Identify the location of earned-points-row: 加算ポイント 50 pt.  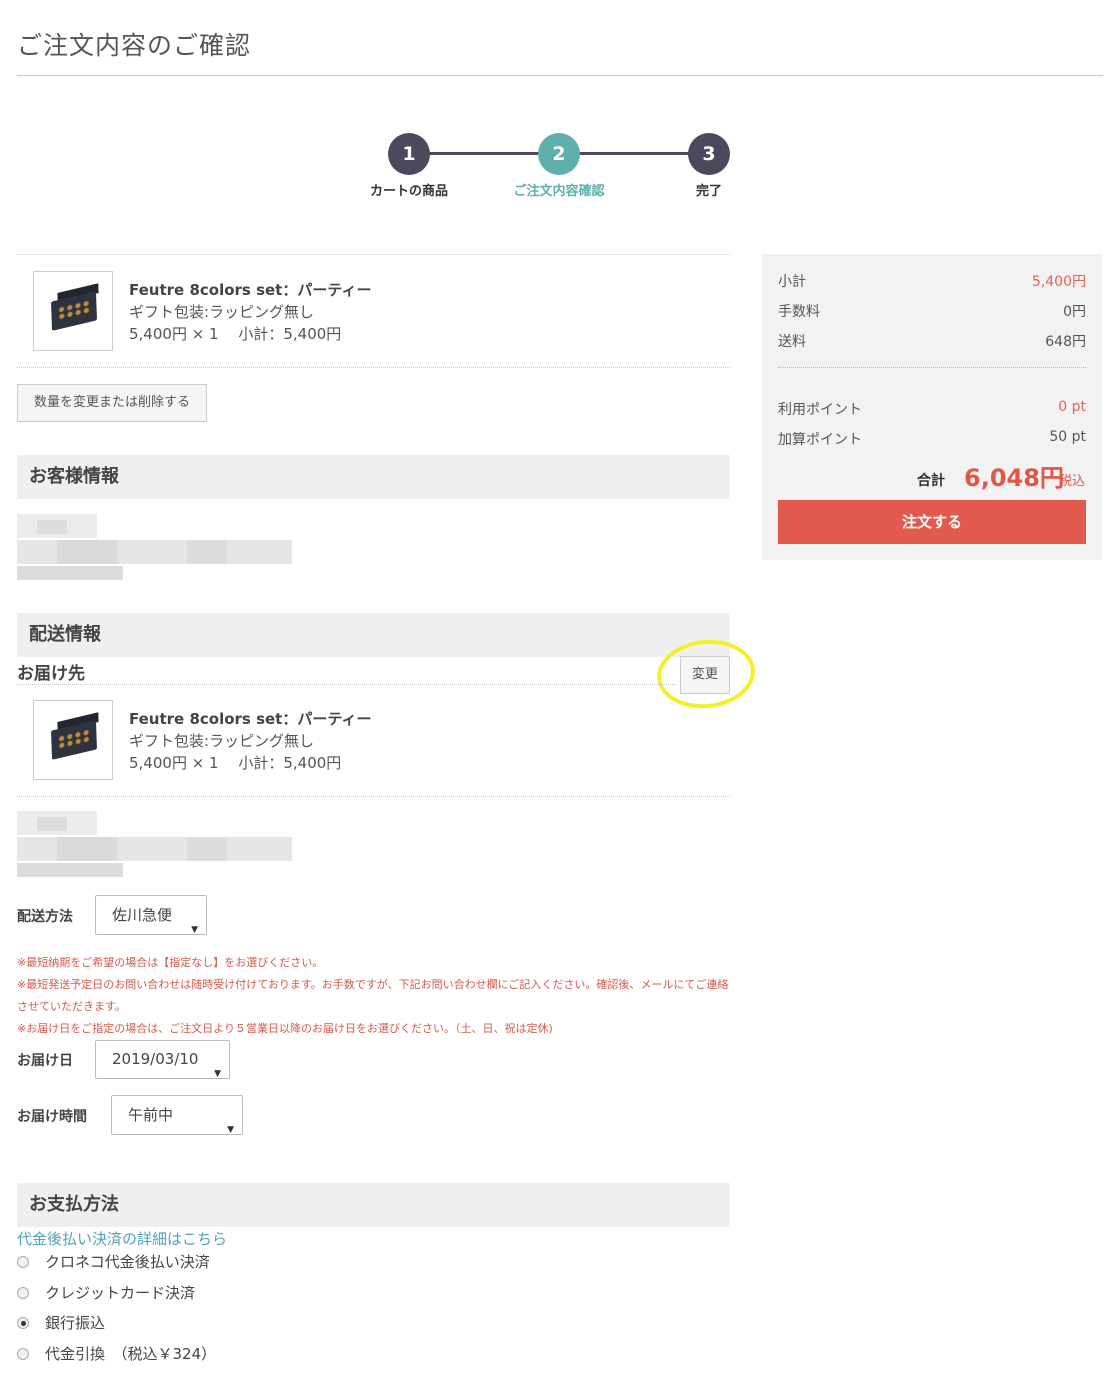
(932, 439).